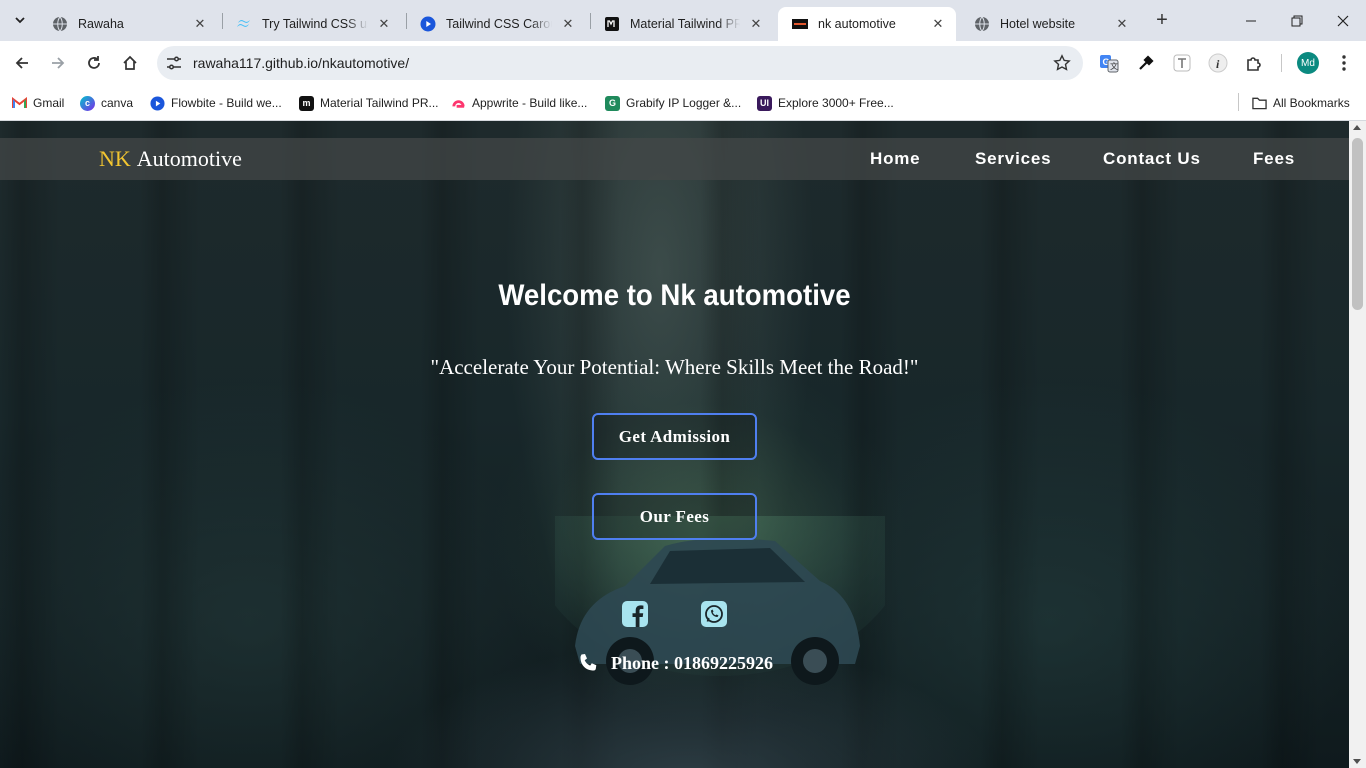  What do you see at coordinates (1050, 24) in the screenshot?
I see `browser-tab: Hotel website ✕` at bounding box center [1050, 24].